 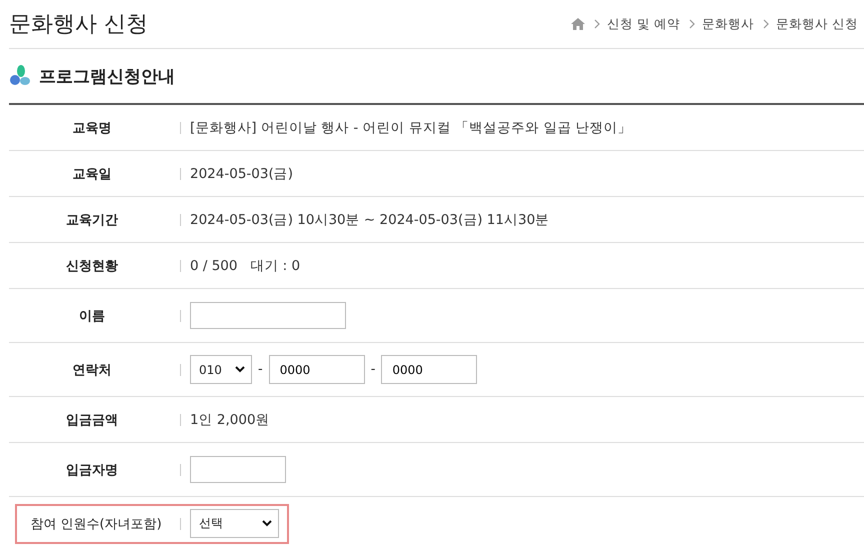 I want to click on field-label: 연락처, so click(x=92, y=370).